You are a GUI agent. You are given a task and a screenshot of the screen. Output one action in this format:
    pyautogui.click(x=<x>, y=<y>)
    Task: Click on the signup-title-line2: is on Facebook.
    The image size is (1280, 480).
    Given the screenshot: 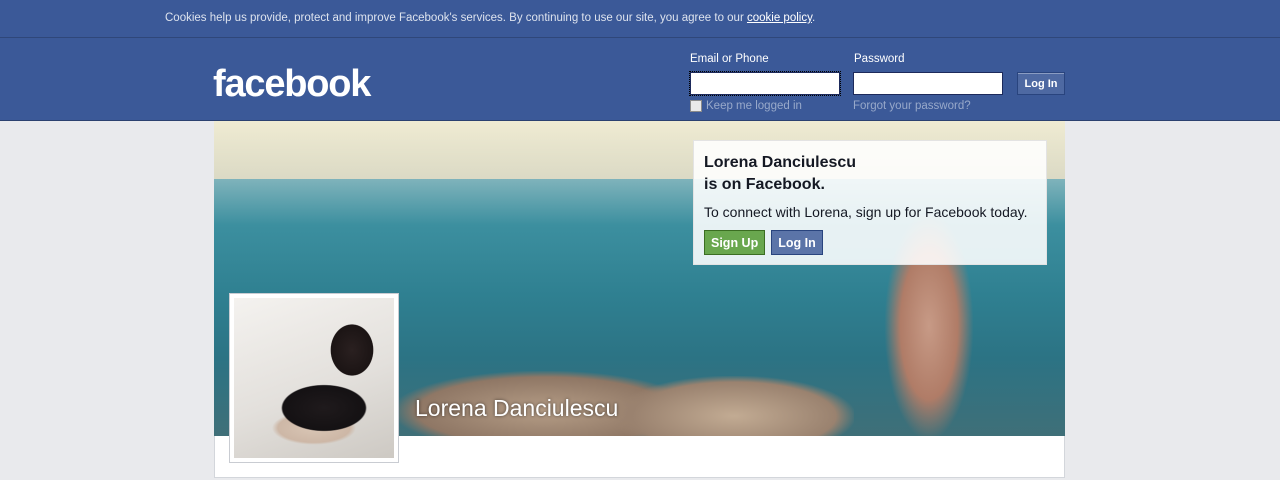 What is the action you would take?
    pyautogui.click(x=764, y=184)
    